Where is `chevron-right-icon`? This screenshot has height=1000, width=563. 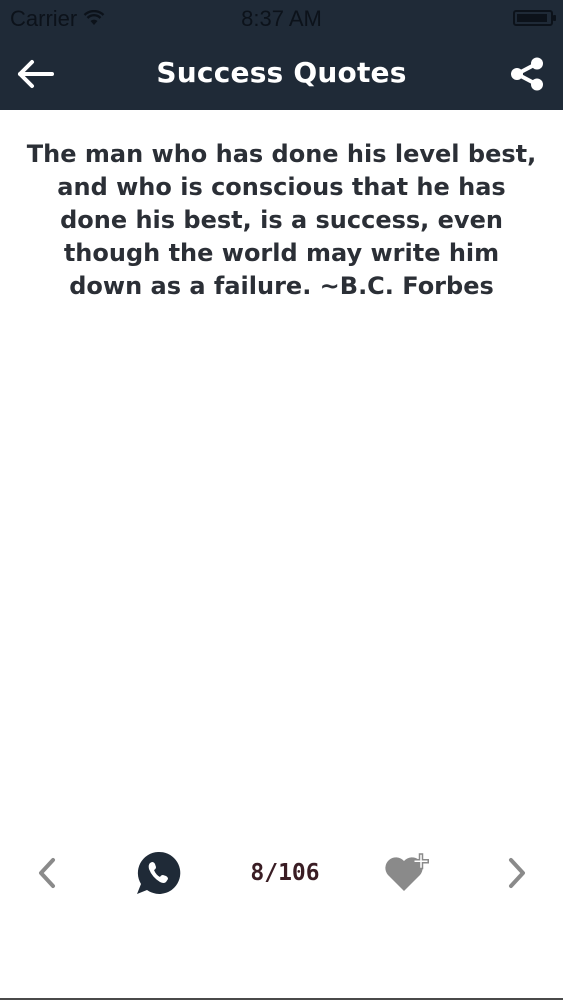 chevron-right-icon is located at coordinates (517, 873).